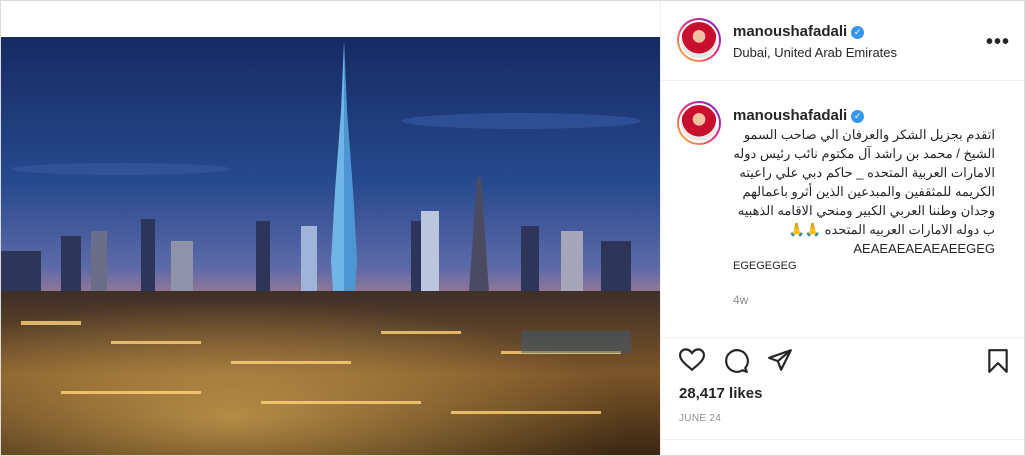  I want to click on likes-count: 28,417 likes, so click(720, 393).